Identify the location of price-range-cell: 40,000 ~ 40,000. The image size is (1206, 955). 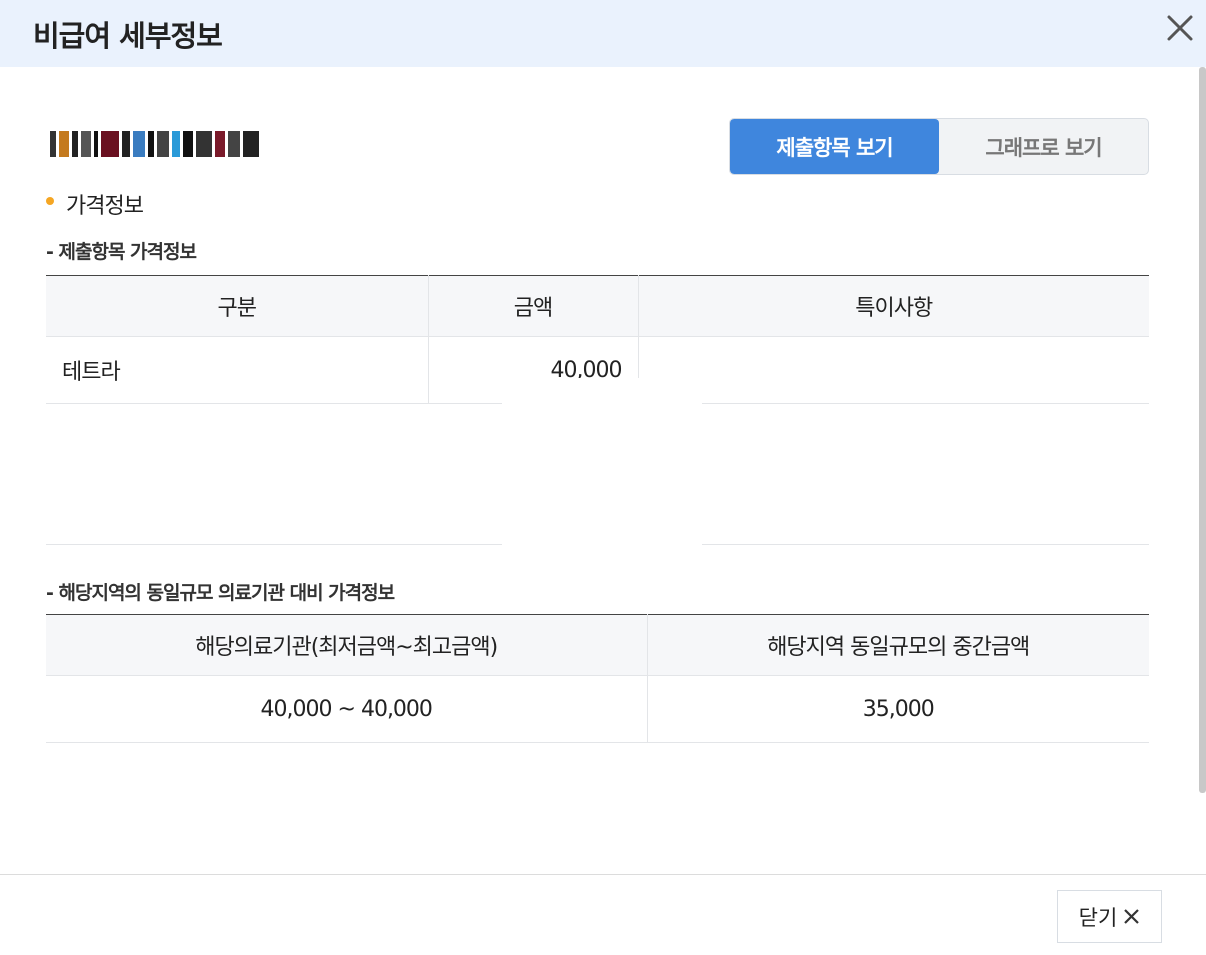
(346, 709).